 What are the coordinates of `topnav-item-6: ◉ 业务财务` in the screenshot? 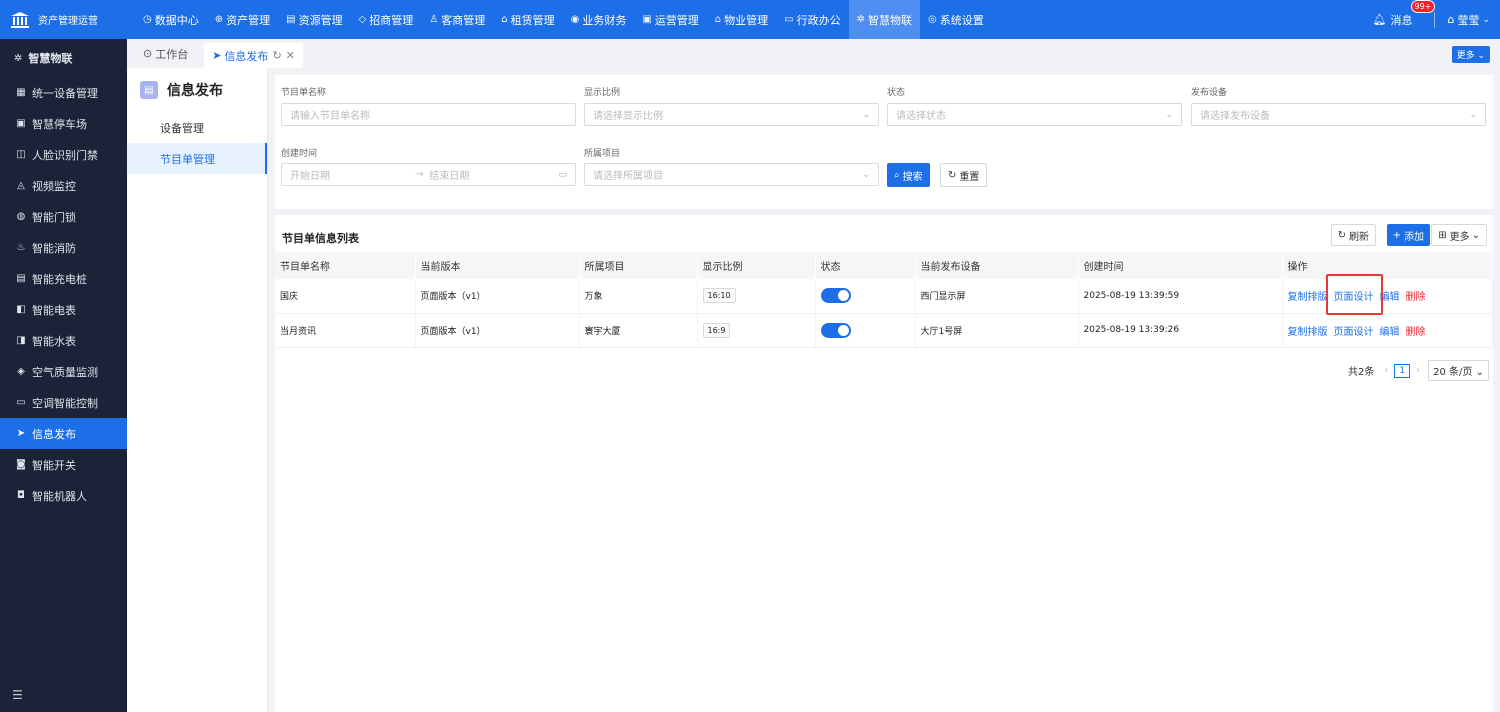 It's located at (599, 19).